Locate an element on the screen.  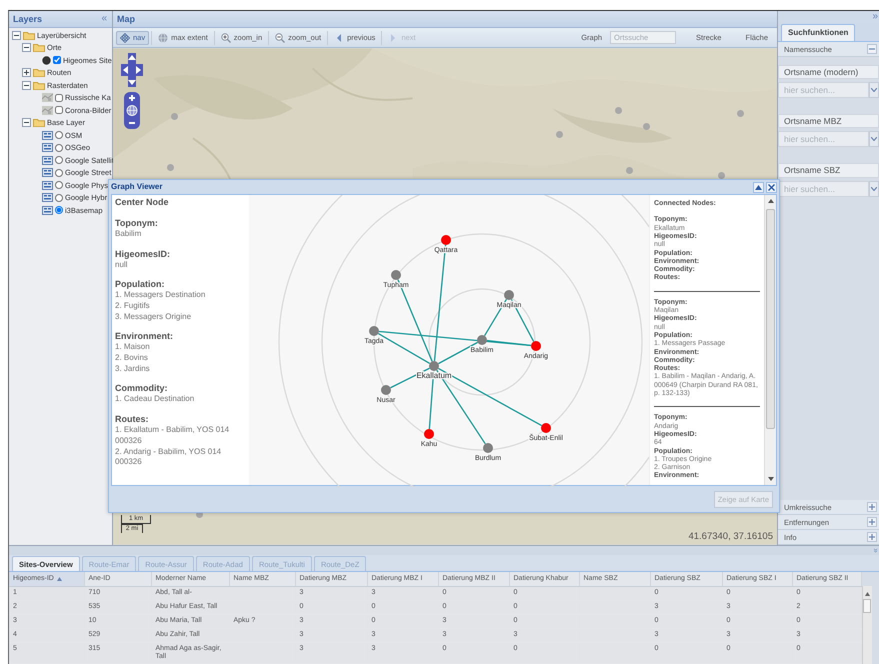
pan-control is located at coordinates (132, 70).